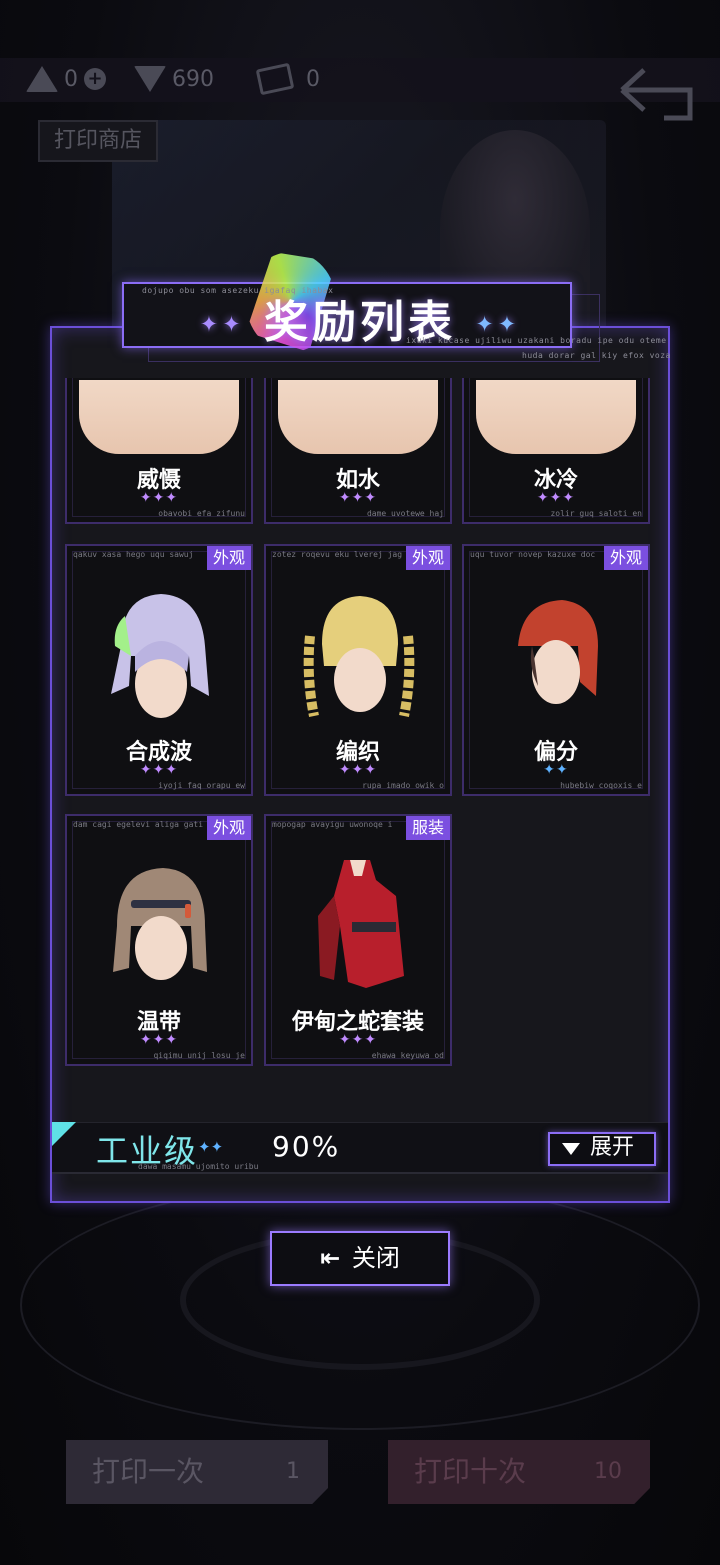 This screenshot has width=720, height=1565. I want to click on hair-temperate-icon, so click(160, 924).